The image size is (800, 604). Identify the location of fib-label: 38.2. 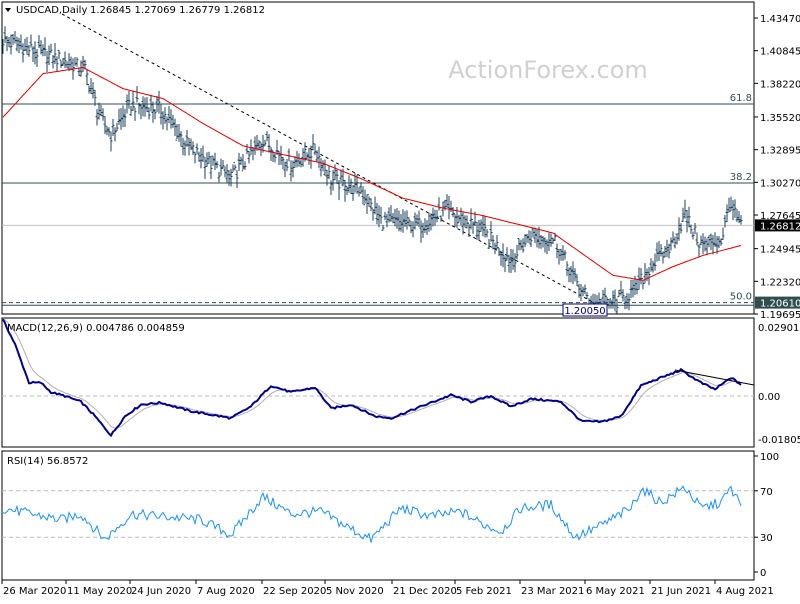
(741, 177).